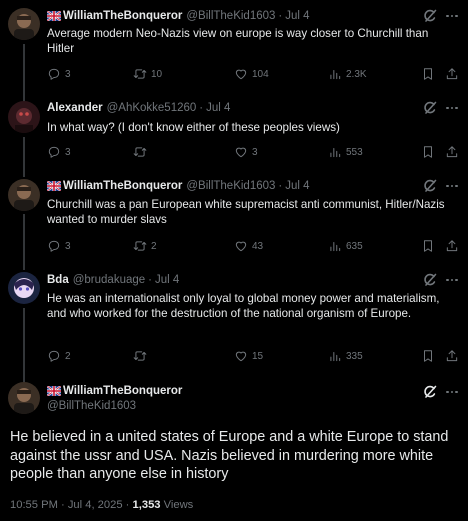  What do you see at coordinates (241, 152) in the screenshot?
I see `like-icon` at bounding box center [241, 152].